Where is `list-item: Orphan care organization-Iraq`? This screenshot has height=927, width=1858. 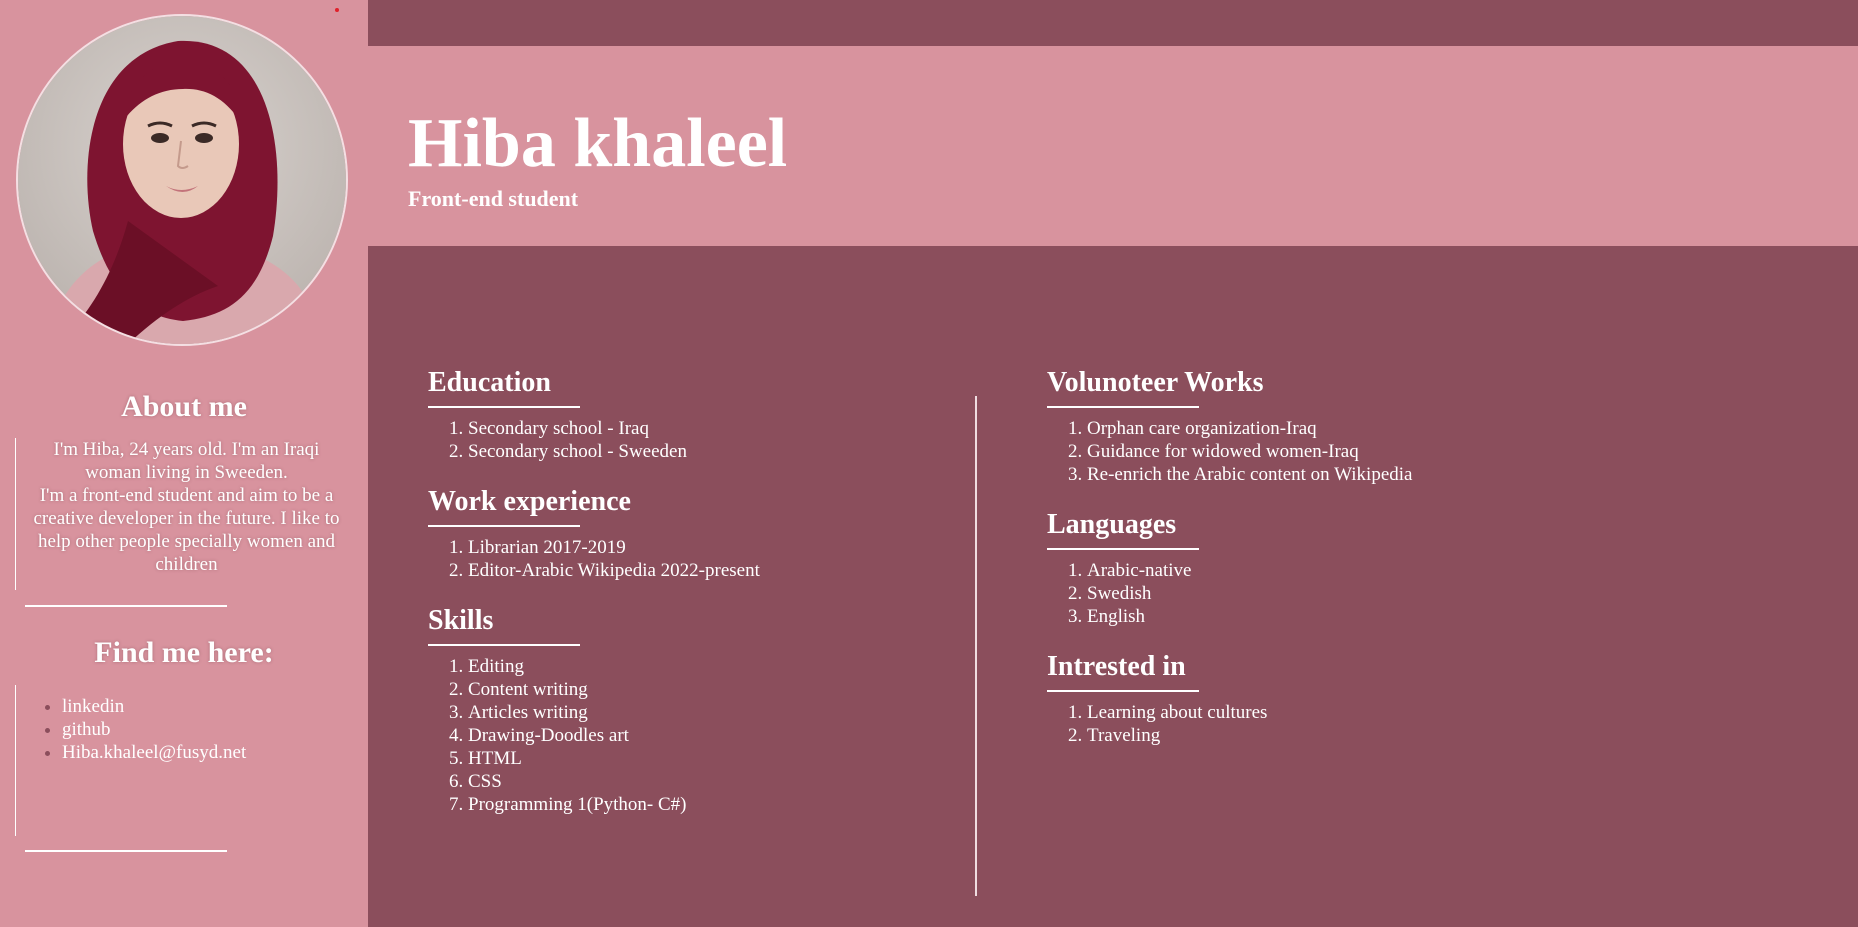 list-item: Orphan care organization-Iraq is located at coordinates (1327, 428).